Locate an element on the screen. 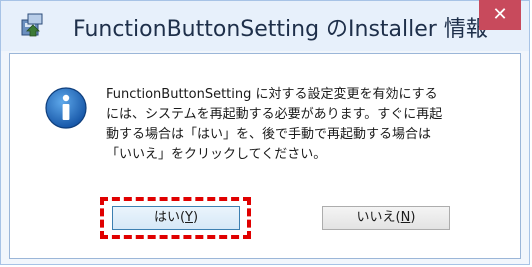 The image size is (532, 267). no-button-label: いいえ( is located at coordinates (378, 217).